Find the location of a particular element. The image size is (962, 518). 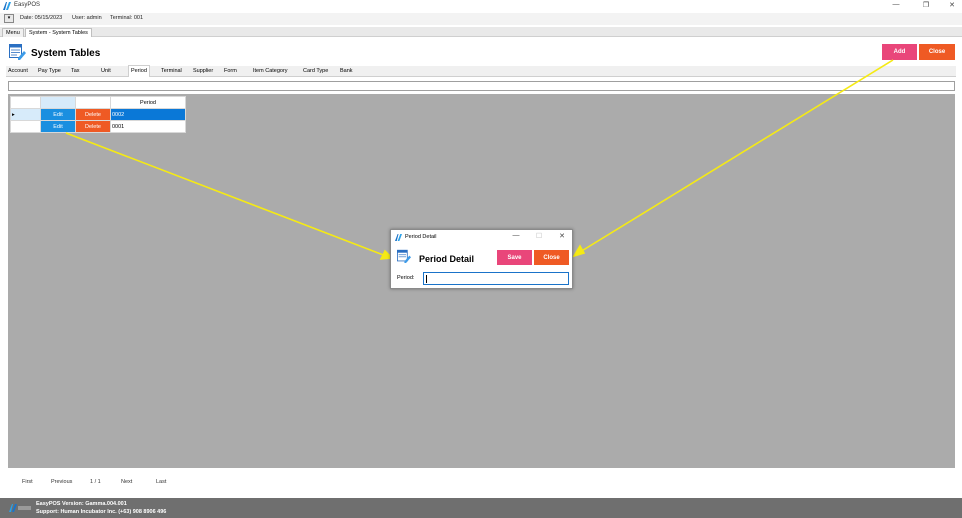

title-bar: EasyPOS — ❐ ✕ is located at coordinates (481, 6).